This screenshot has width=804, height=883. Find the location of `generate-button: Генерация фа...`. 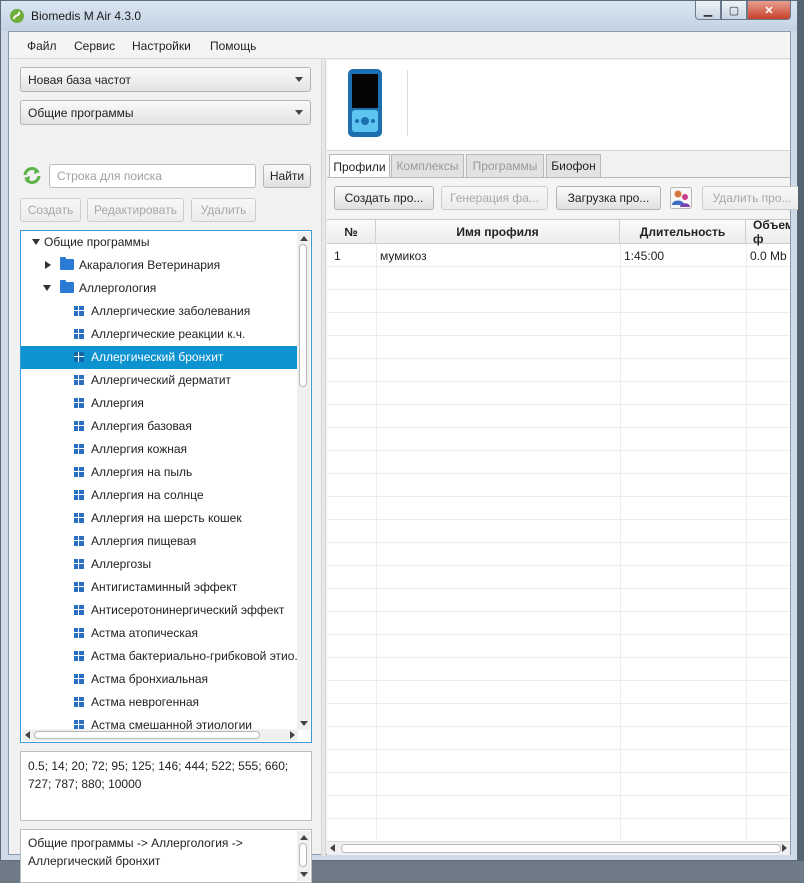

generate-button: Генерация фа... is located at coordinates (494, 198).